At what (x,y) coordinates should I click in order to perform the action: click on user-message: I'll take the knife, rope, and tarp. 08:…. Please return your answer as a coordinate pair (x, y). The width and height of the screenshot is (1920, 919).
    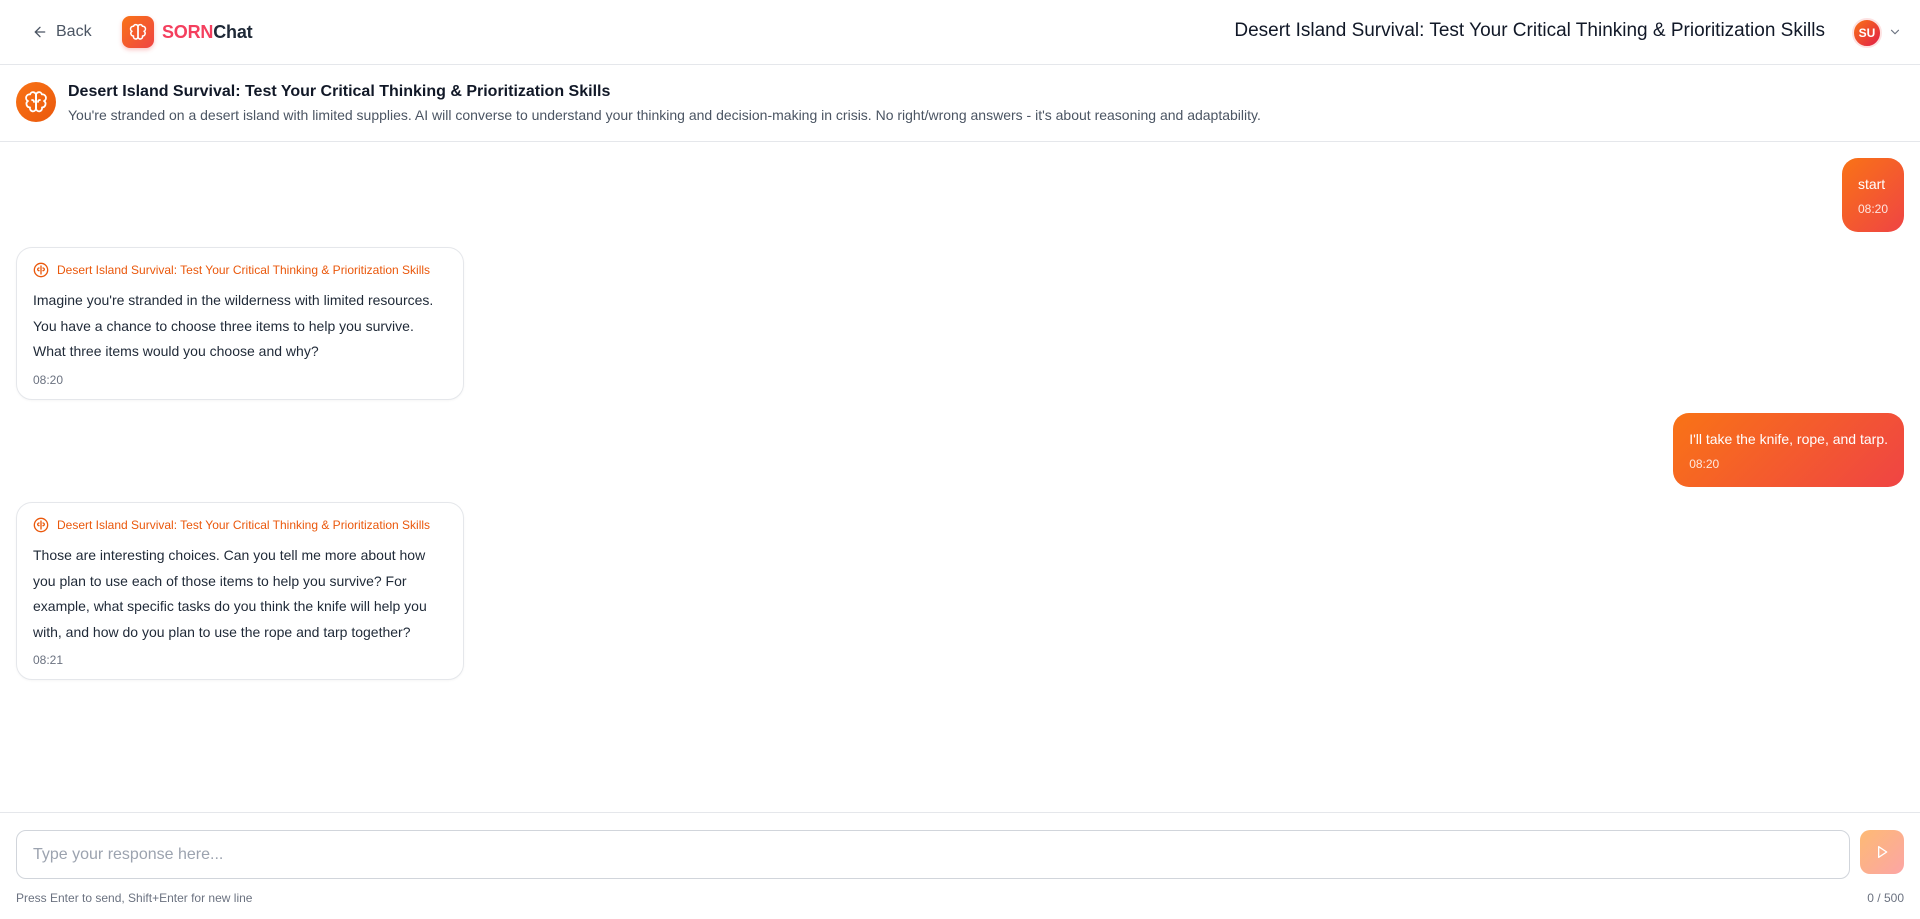
    Looking at the image, I should click on (1788, 450).